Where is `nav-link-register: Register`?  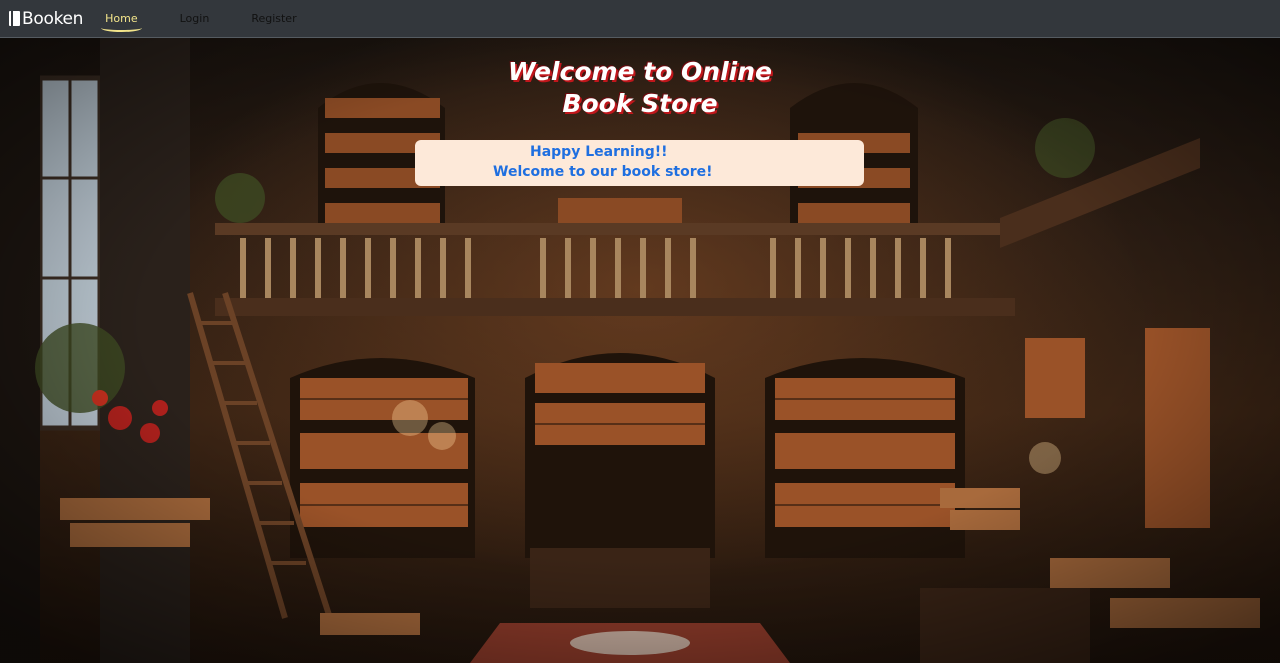
nav-link-register: Register is located at coordinates (273, 18).